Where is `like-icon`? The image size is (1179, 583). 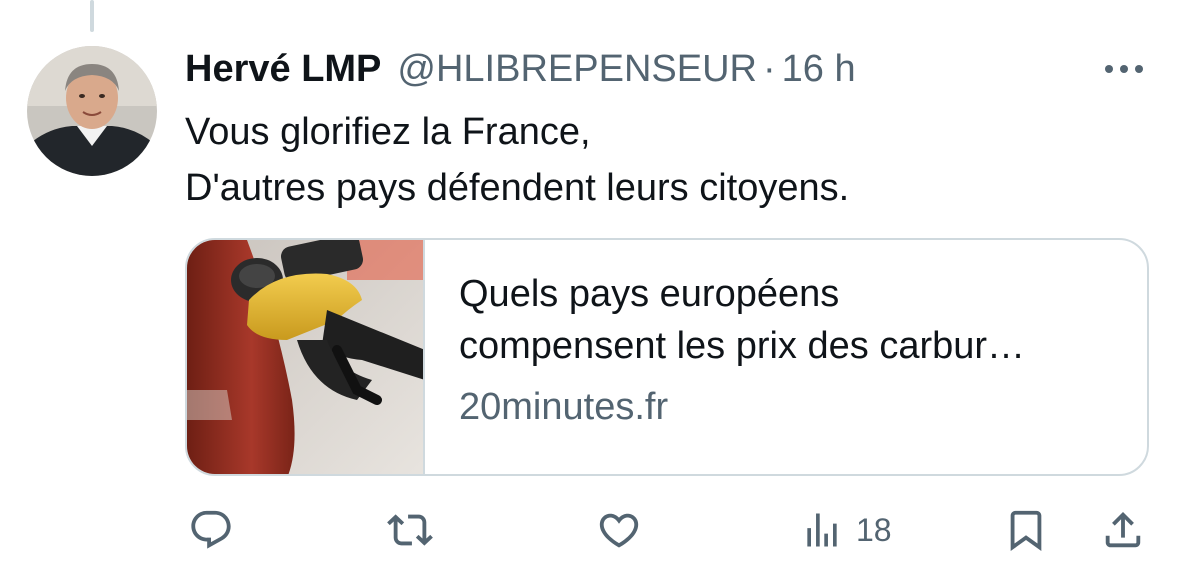 like-icon is located at coordinates (619, 530).